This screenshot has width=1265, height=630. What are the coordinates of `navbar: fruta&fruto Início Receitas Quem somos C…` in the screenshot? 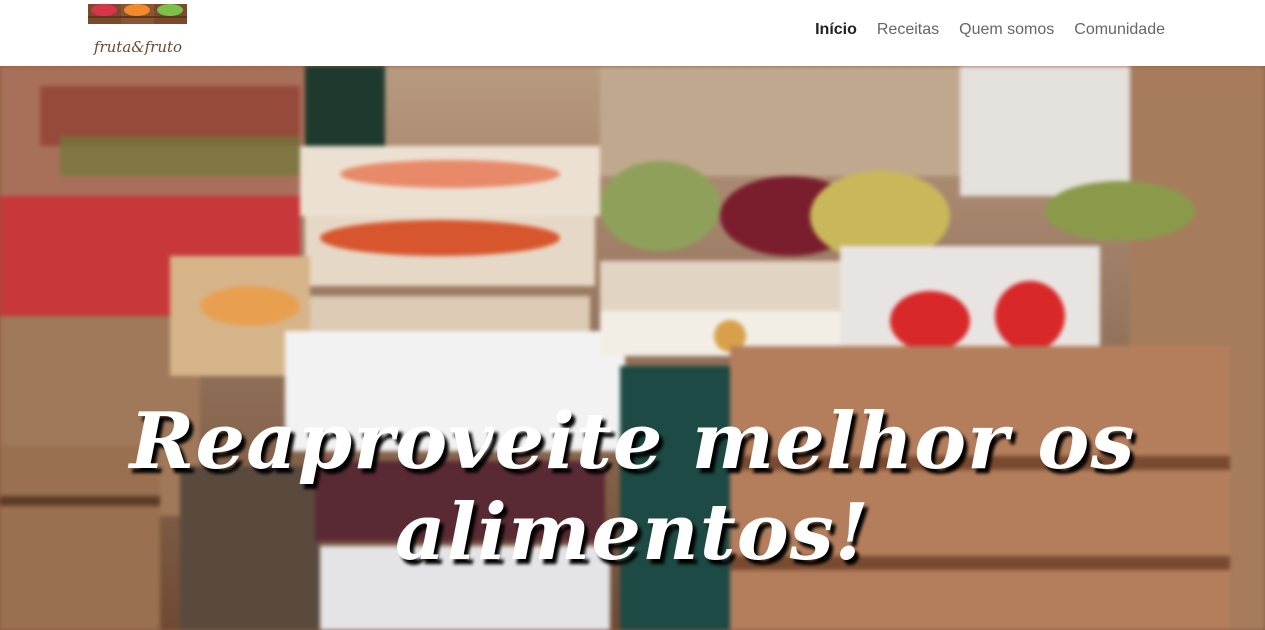 It's located at (632, 33).